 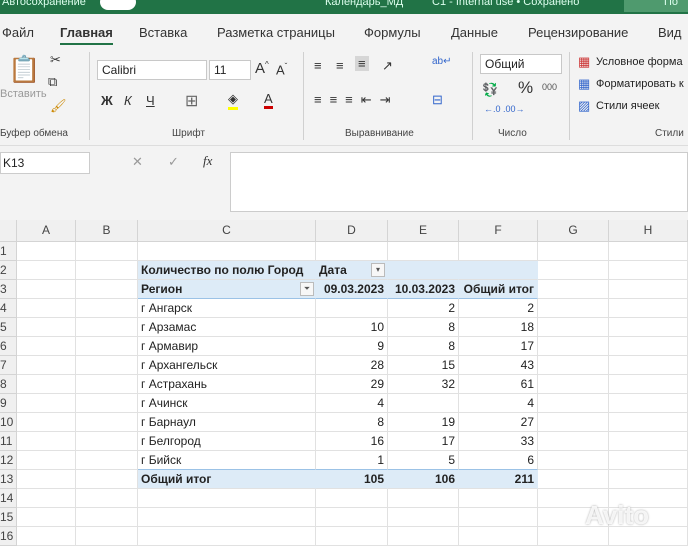 I want to click on pivot-row-label: г Армавир, so click(x=227, y=346).